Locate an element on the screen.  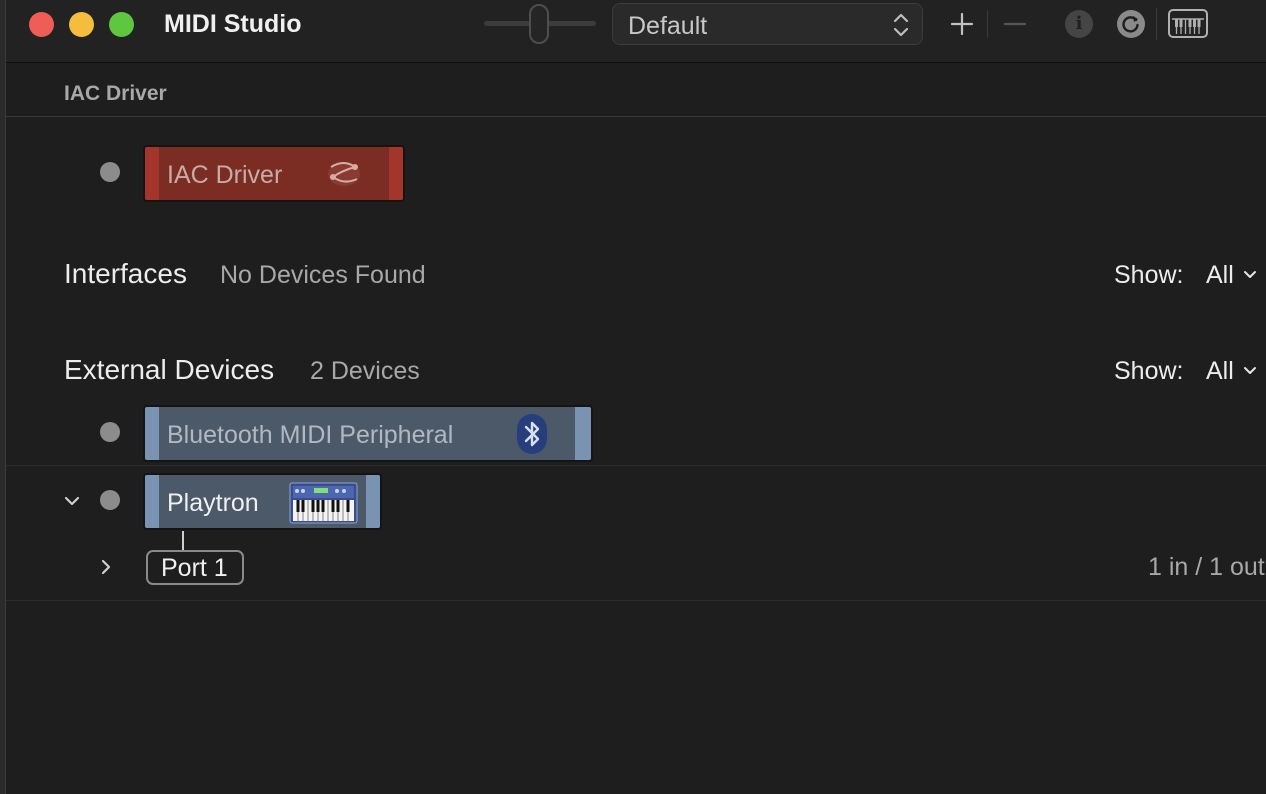
device-name: Bluetooth MIDI Peripheral is located at coordinates (310, 435).